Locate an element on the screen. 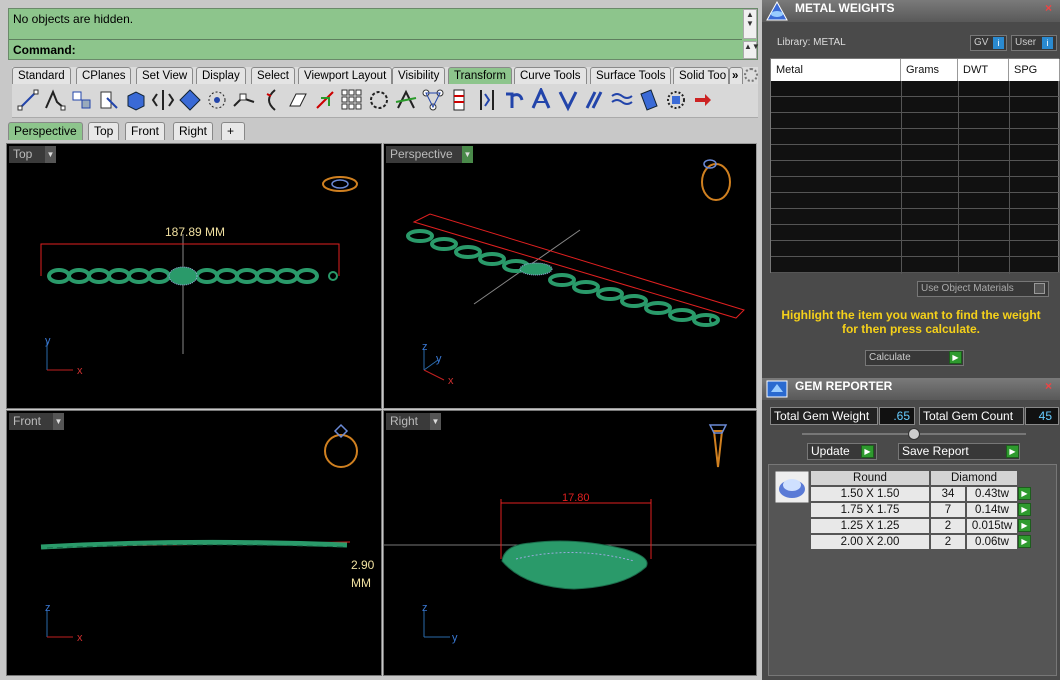  metal-weights-header: METAL WEIGHTS × is located at coordinates (911, 11).